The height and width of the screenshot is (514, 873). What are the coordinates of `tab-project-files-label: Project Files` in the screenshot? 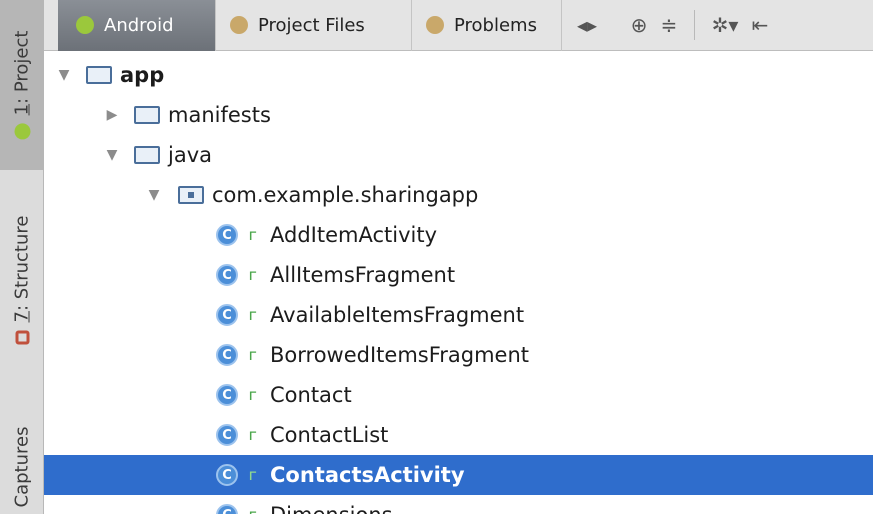 It's located at (311, 25).